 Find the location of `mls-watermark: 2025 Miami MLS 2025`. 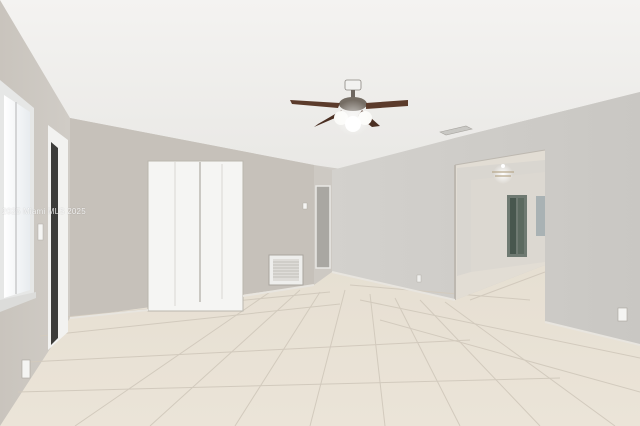

mls-watermark: 2025 Miami MLS 2025 is located at coordinates (44, 211).